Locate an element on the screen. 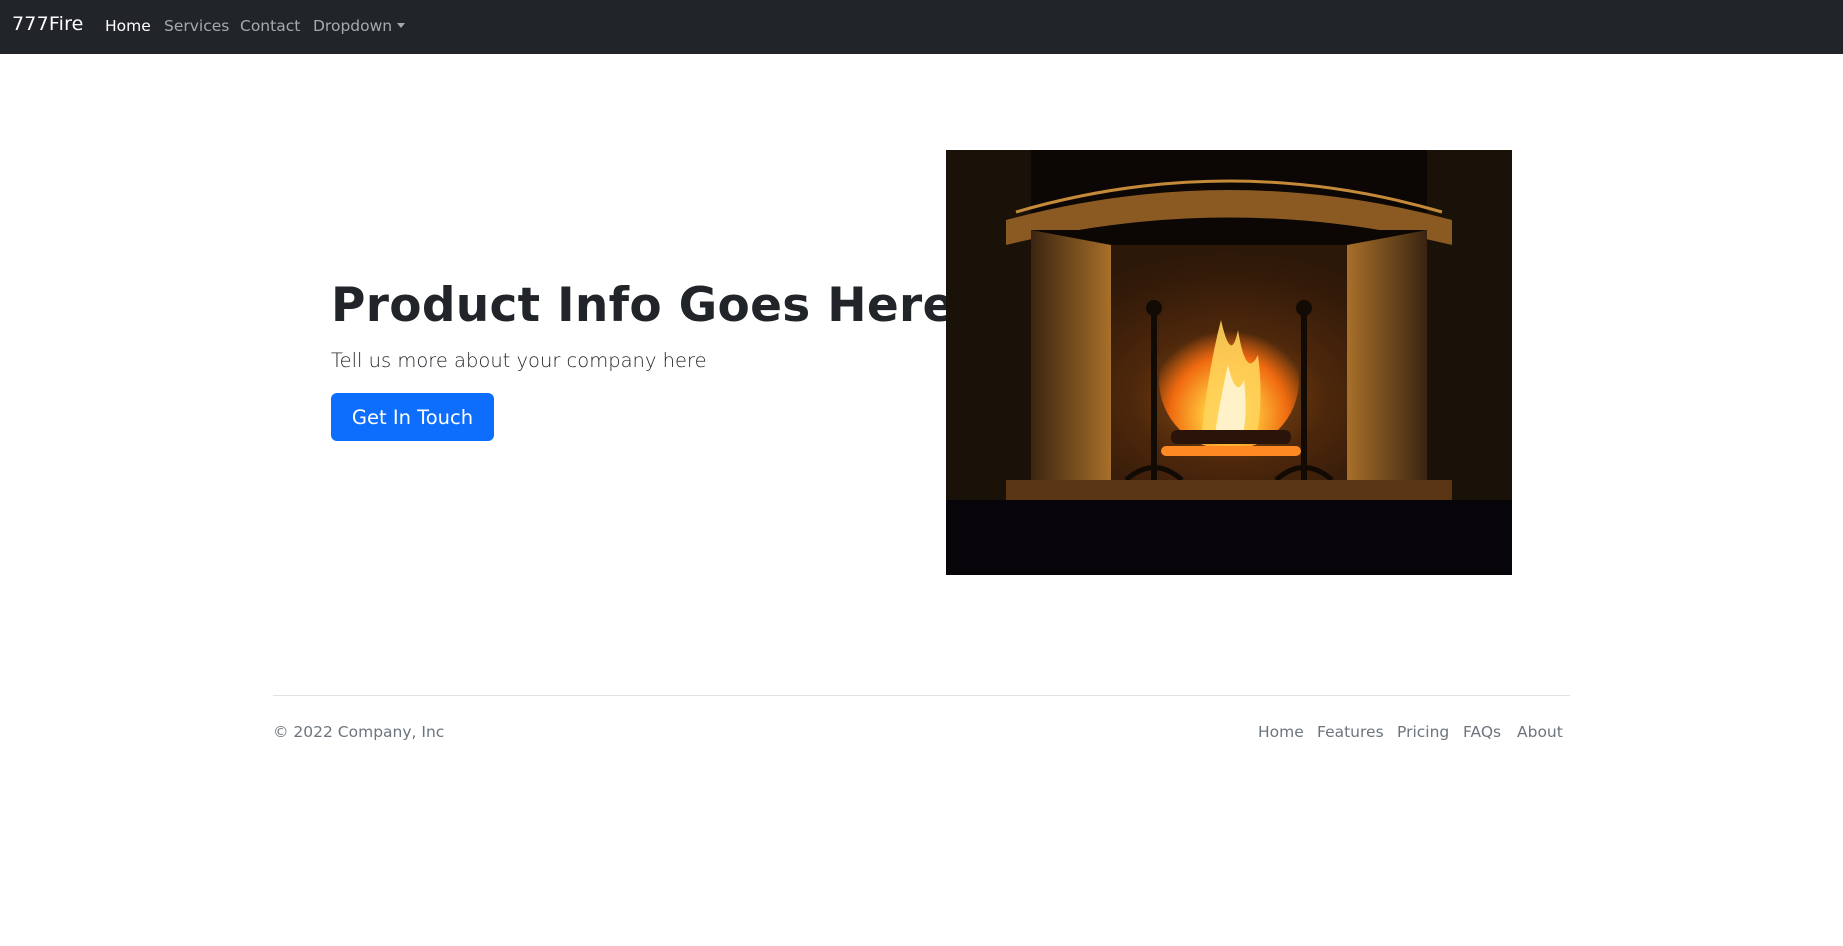  footer-copyright: © 2022 Company, Inc is located at coordinates (359, 732).